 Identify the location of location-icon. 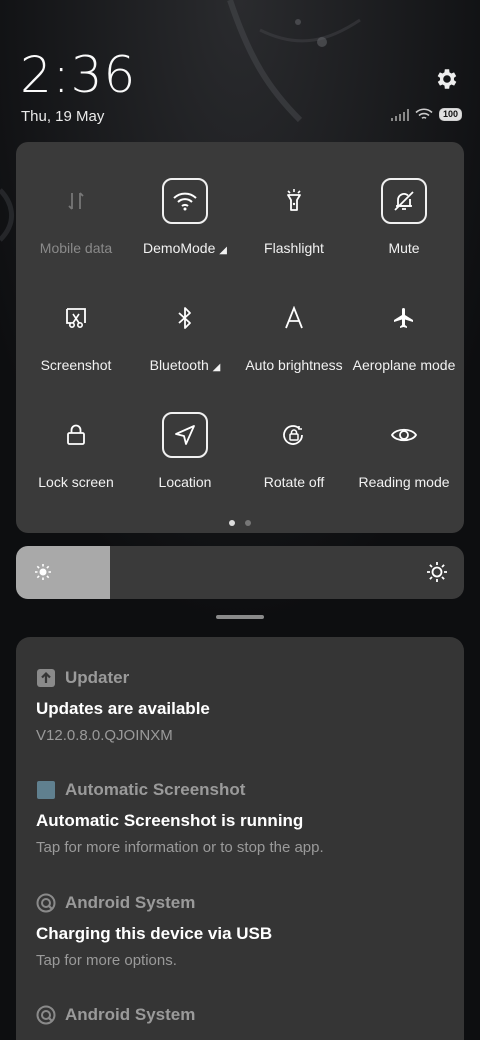
(185, 435).